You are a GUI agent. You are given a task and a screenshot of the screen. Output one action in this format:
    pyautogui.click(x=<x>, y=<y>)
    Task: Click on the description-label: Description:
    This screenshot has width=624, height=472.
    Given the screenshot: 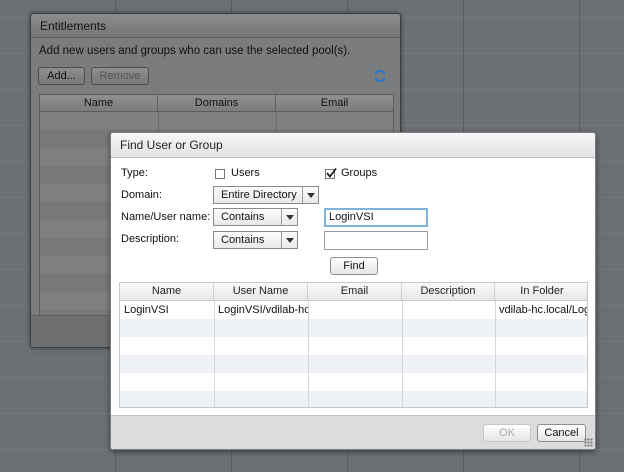 What is the action you would take?
    pyautogui.click(x=150, y=239)
    